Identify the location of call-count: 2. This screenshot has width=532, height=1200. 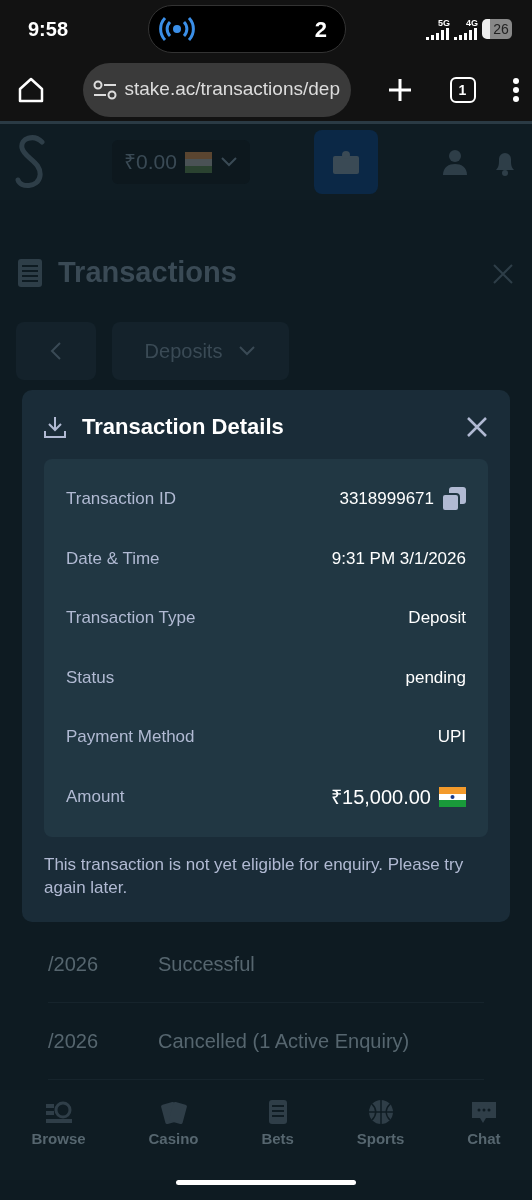
(320, 29).